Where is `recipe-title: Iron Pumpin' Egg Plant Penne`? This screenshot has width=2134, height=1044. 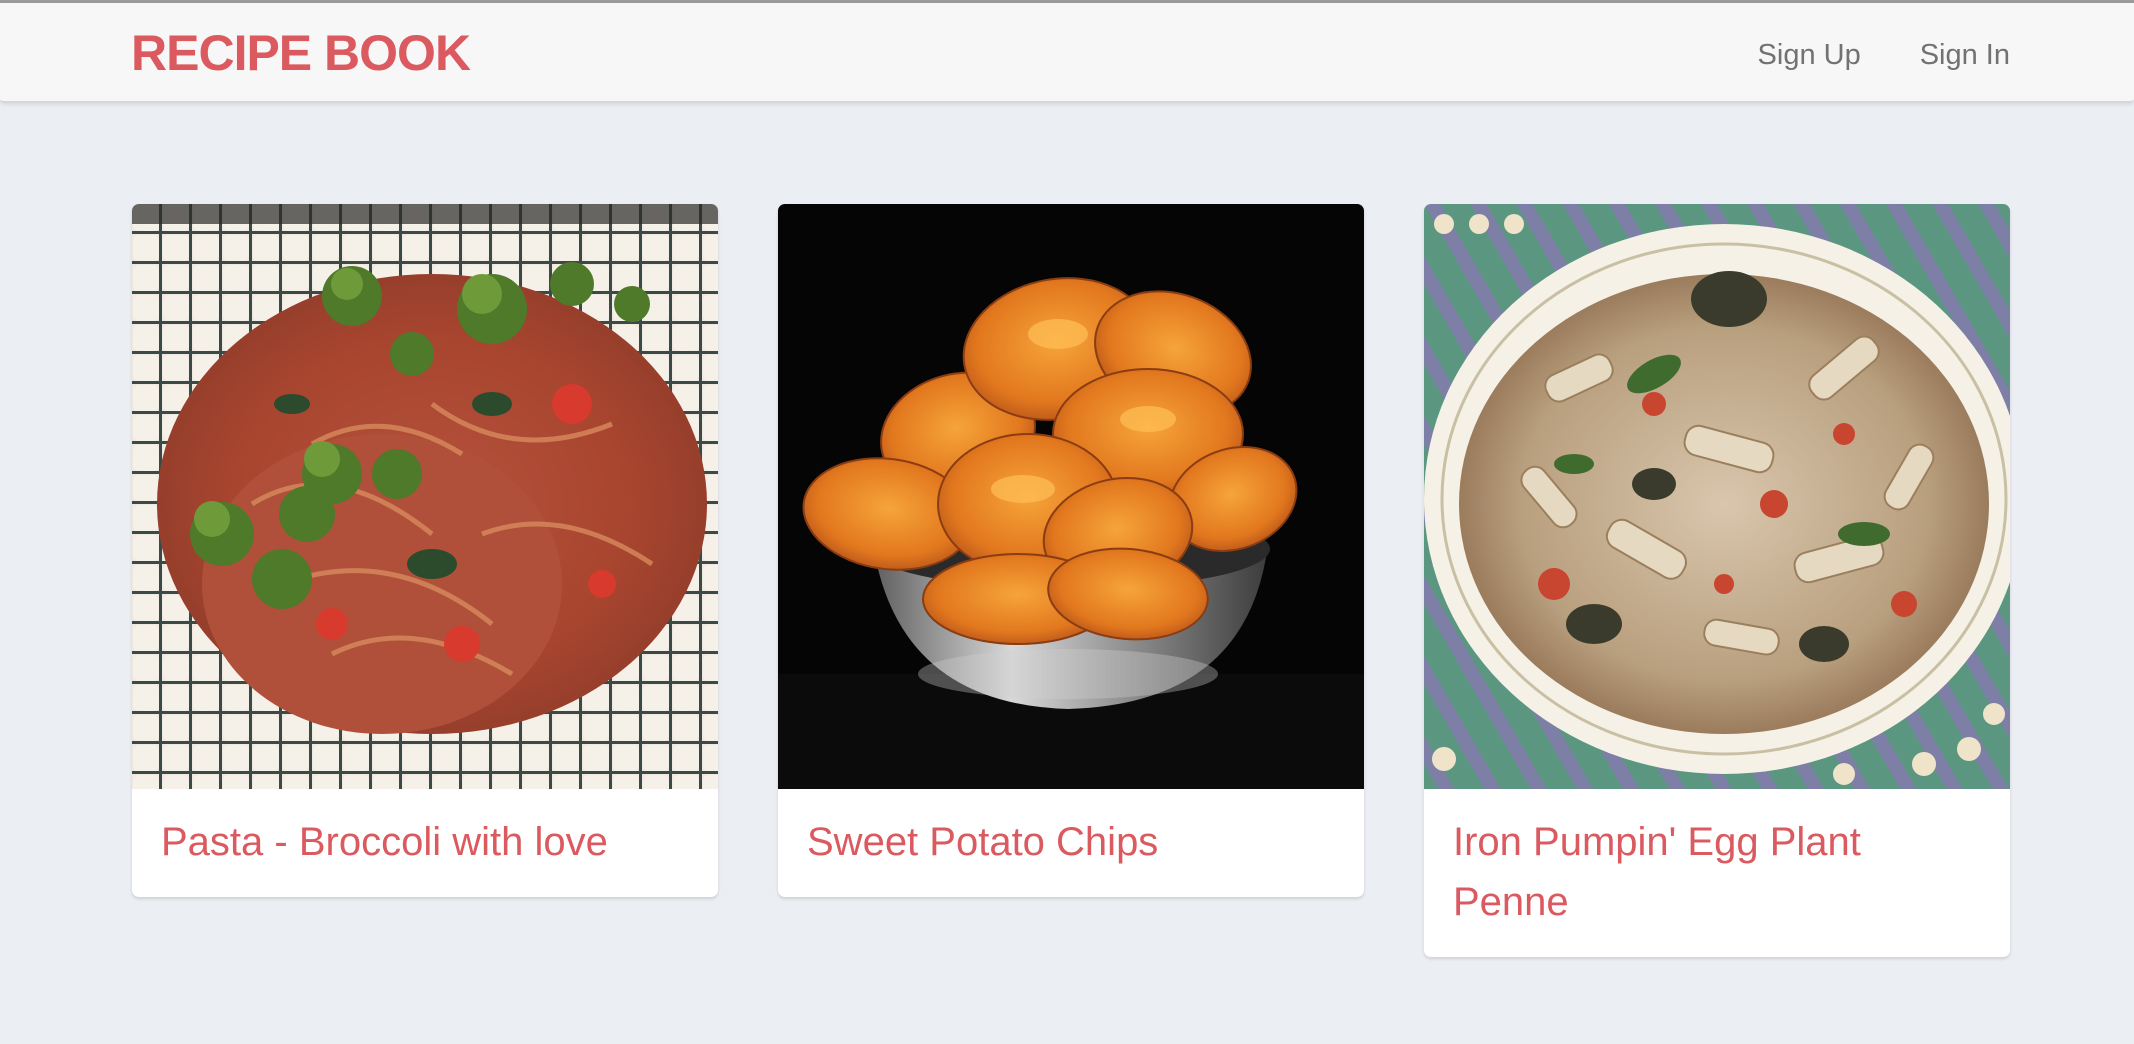
recipe-title: Iron Pumpin' Egg Plant Penne is located at coordinates (1717, 872).